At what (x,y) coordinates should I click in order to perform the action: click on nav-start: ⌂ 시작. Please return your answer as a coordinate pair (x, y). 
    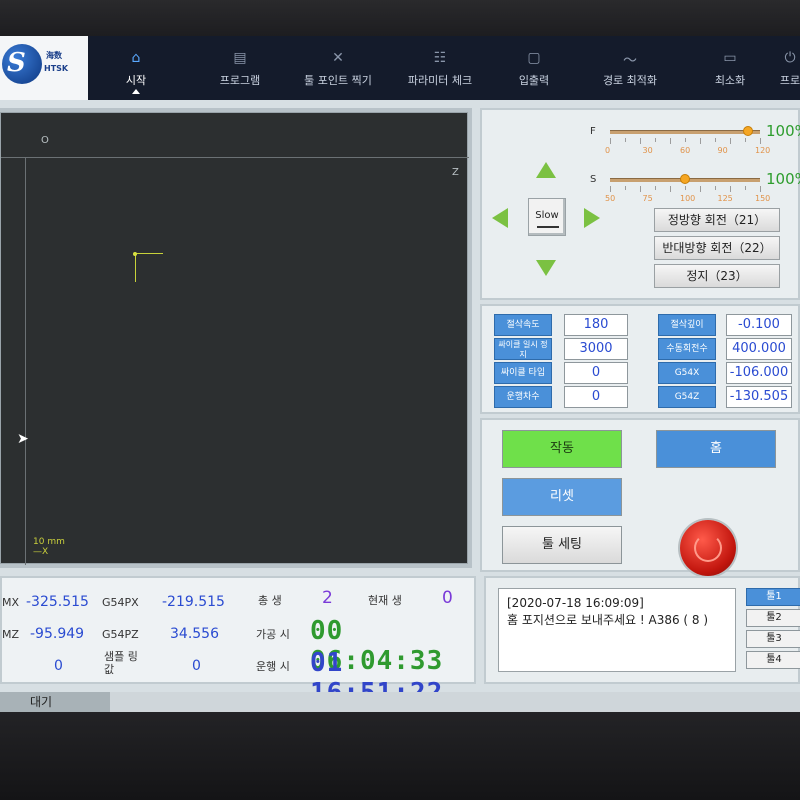
    Looking at the image, I should click on (136, 68).